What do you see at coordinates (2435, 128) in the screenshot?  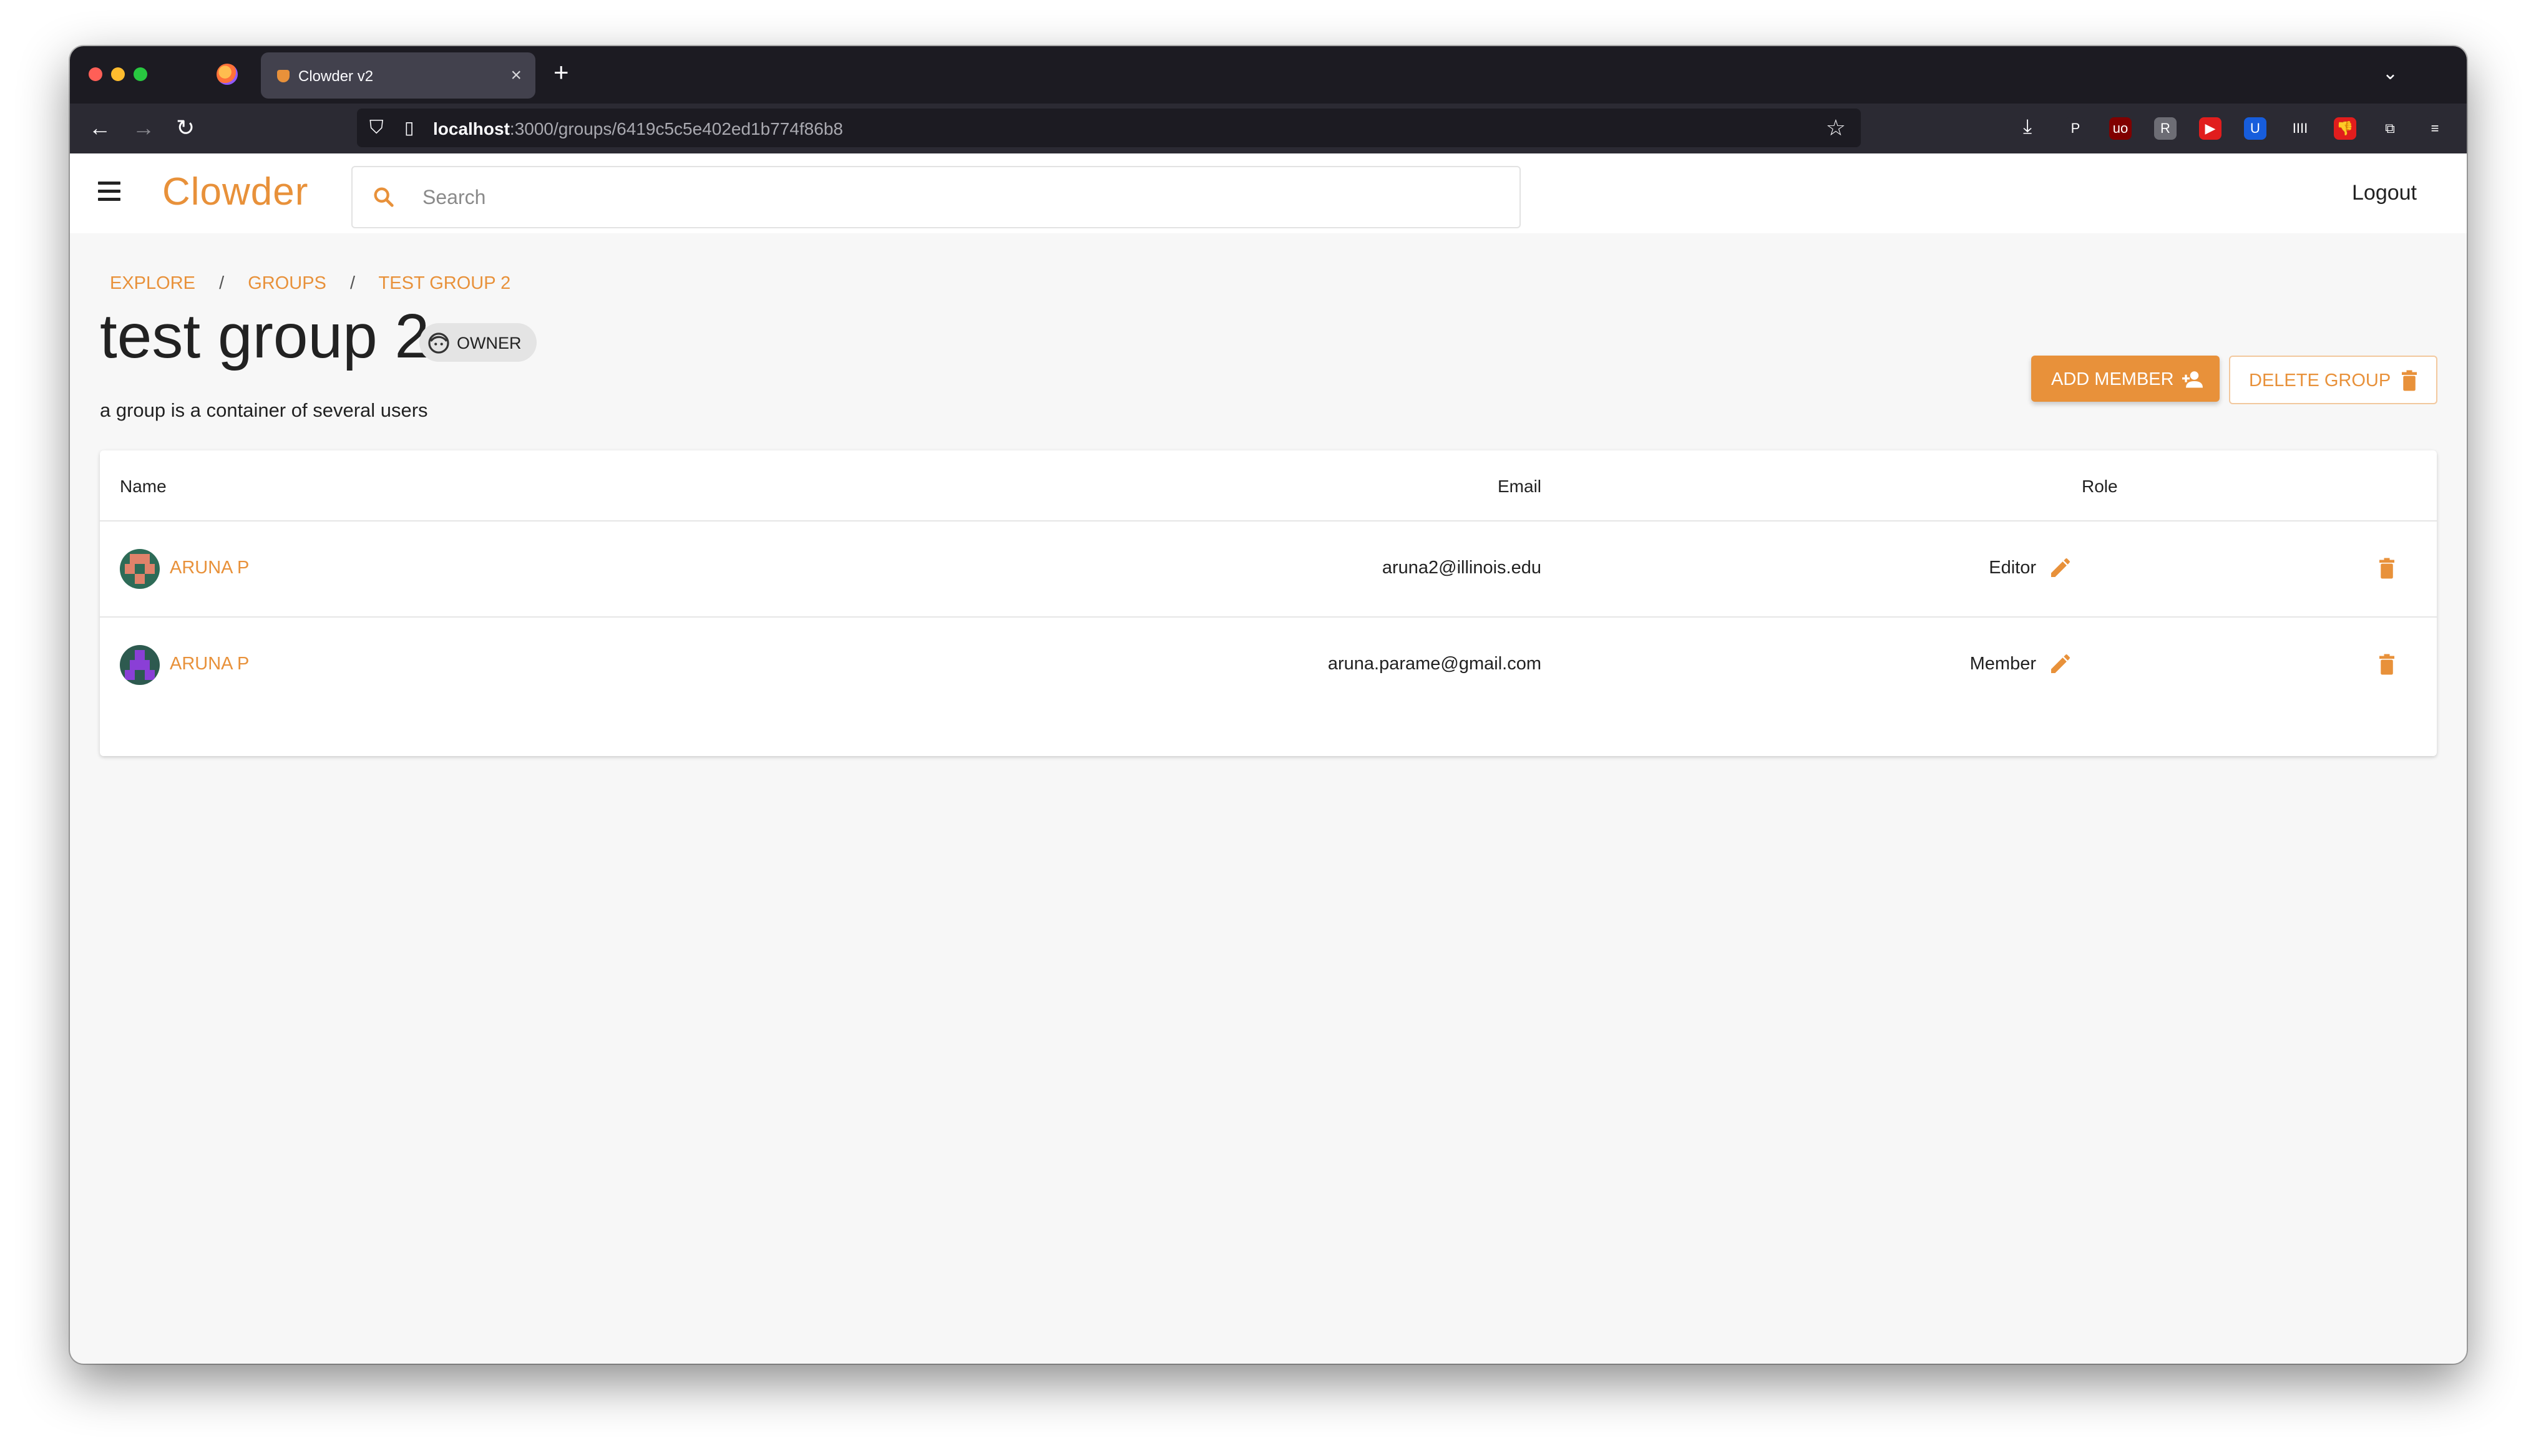 I see `menu-icon: ≡` at bounding box center [2435, 128].